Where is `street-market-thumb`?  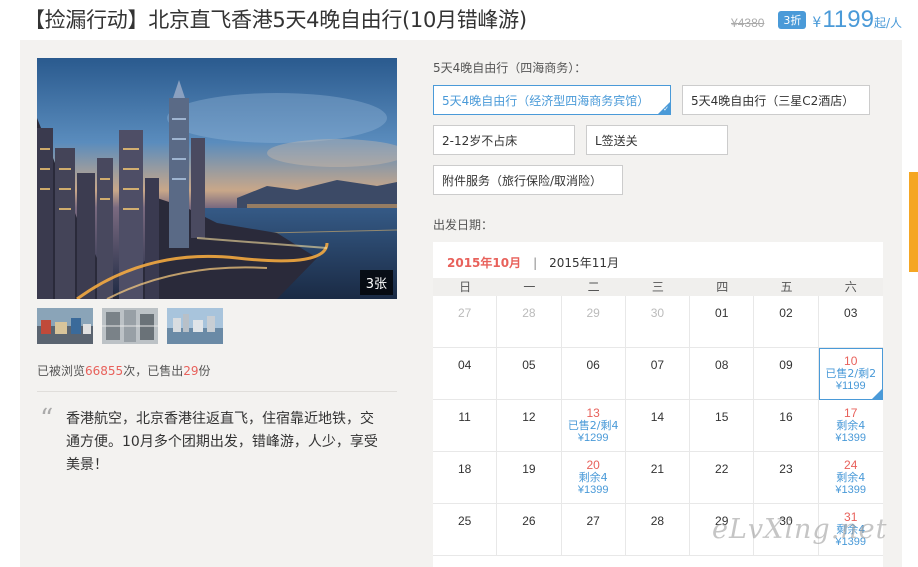 street-market-thumb is located at coordinates (65, 326).